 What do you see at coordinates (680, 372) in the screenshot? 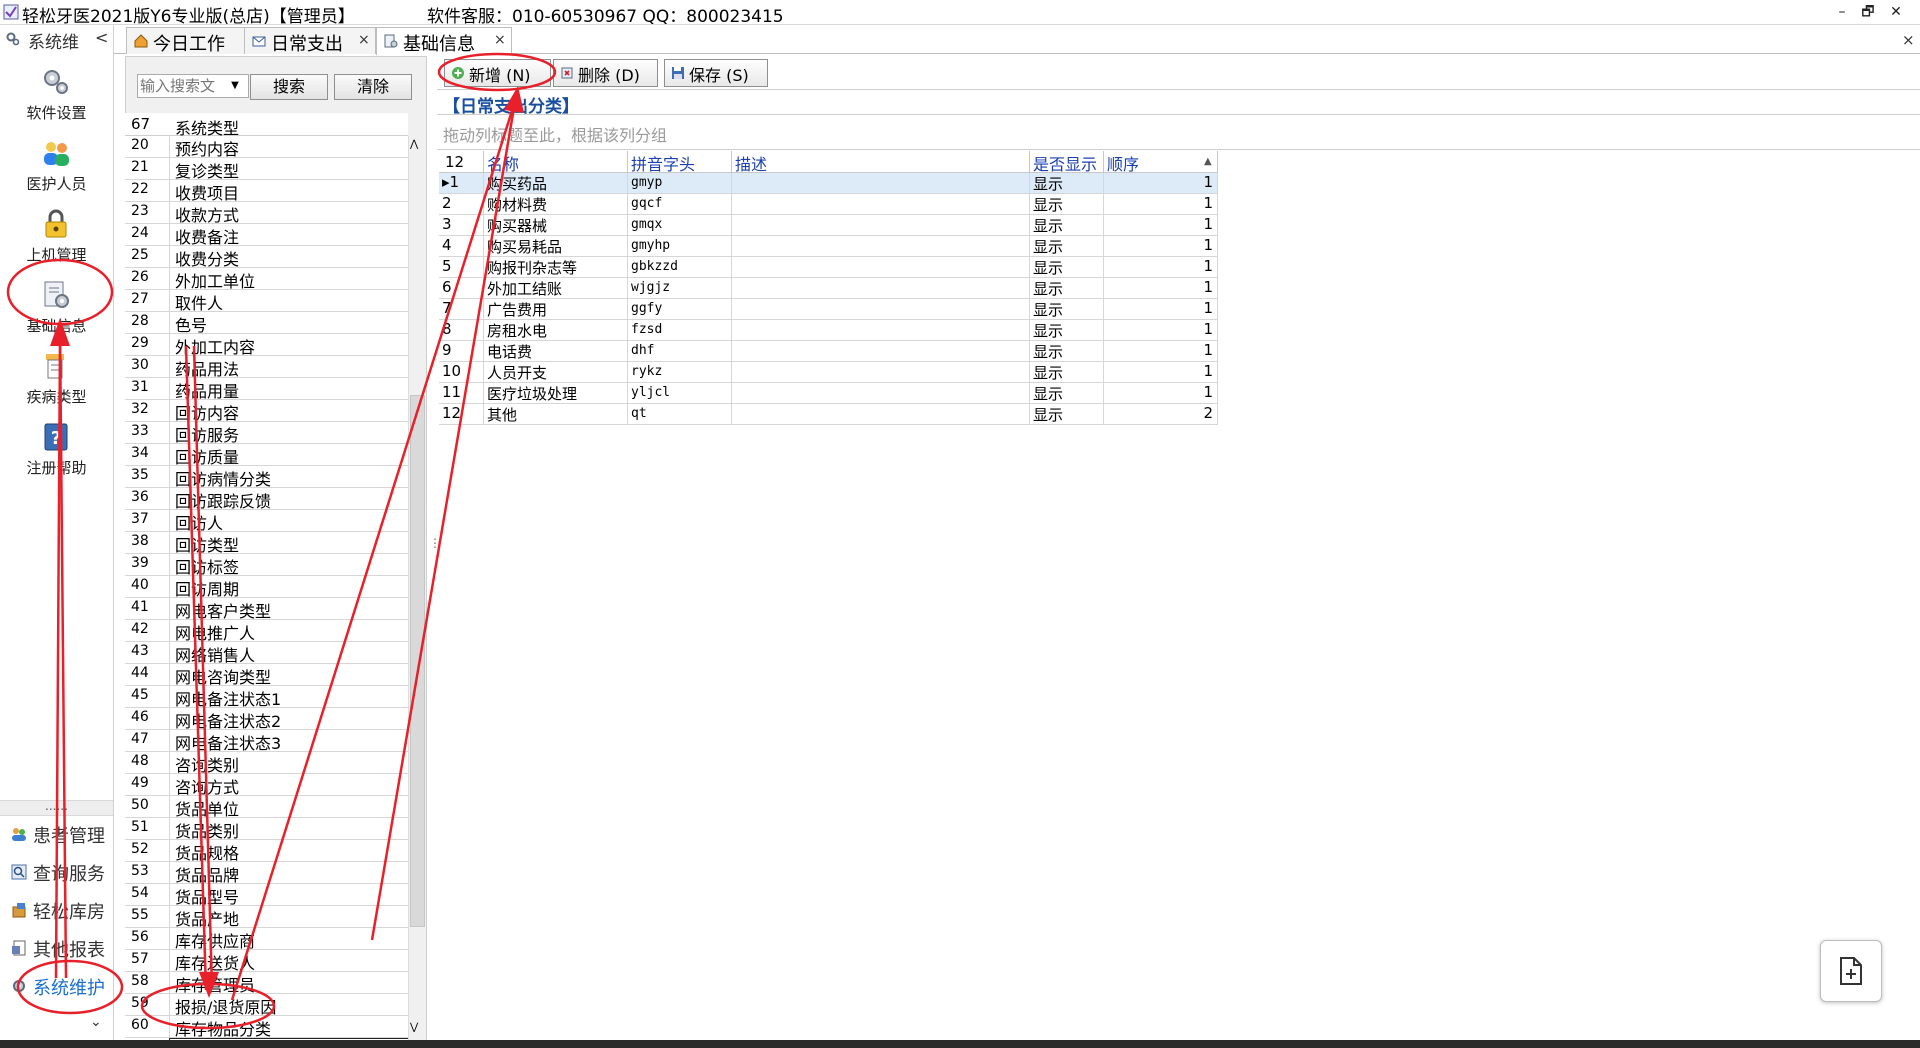
I see `pinyin-cell: rykz` at bounding box center [680, 372].